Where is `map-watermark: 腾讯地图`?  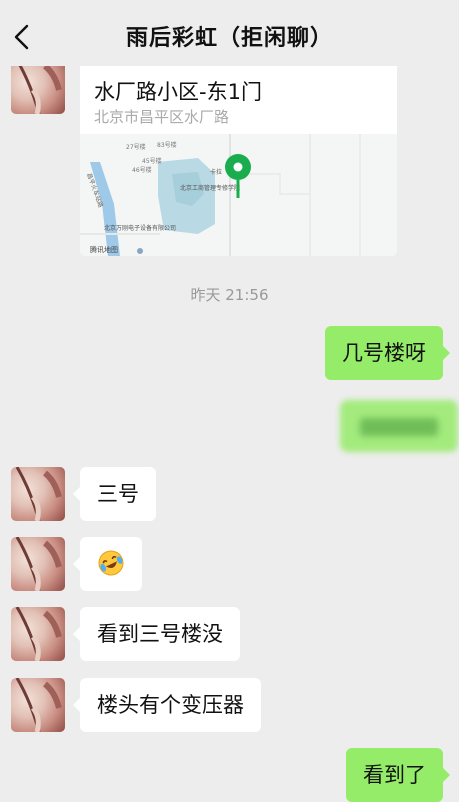 map-watermark: 腾讯地图 is located at coordinates (104, 249).